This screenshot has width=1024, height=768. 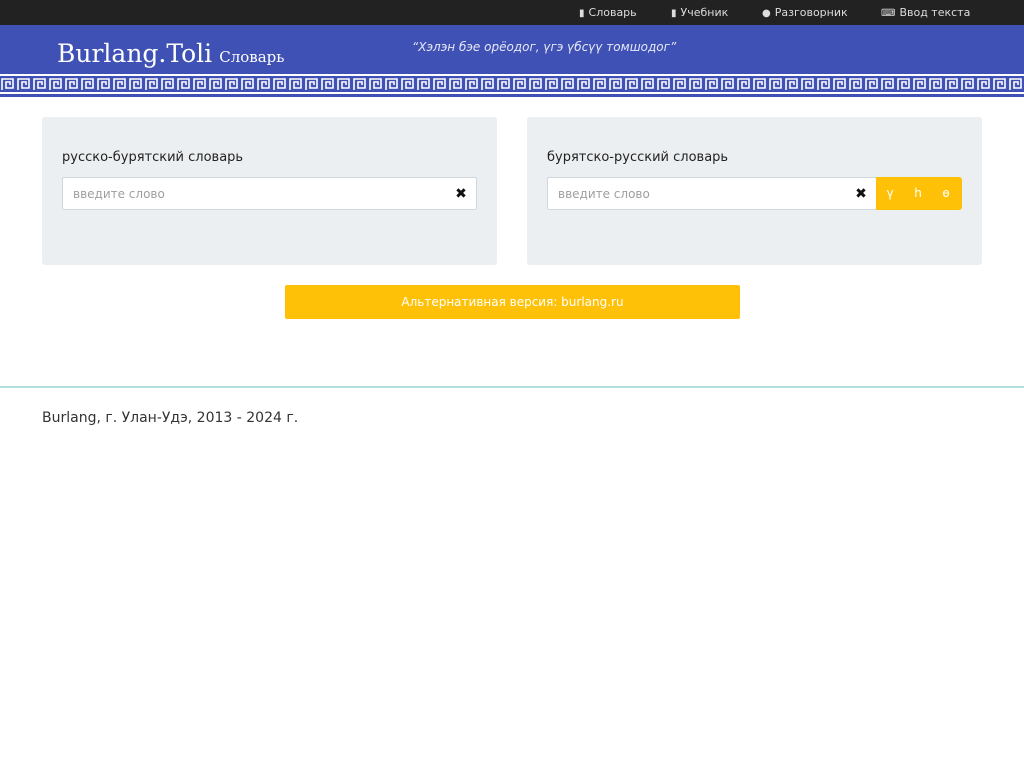 I want to click on nav-item-dictionary: ▮ Словарь, so click(x=608, y=12).